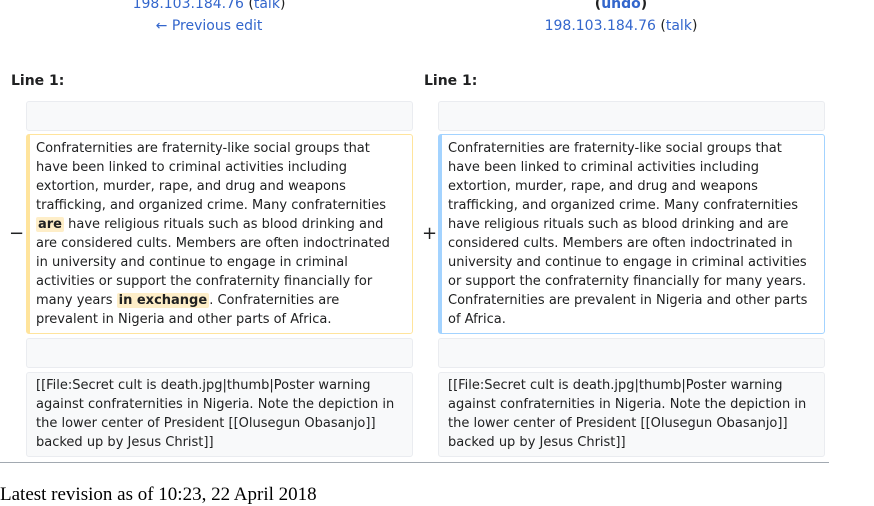 Image resolution: width=874 pixels, height=506 pixels. Describe the element at coordinates (451, 81) in the screenshot. I see `right-line-number: Line 1:` at that location.